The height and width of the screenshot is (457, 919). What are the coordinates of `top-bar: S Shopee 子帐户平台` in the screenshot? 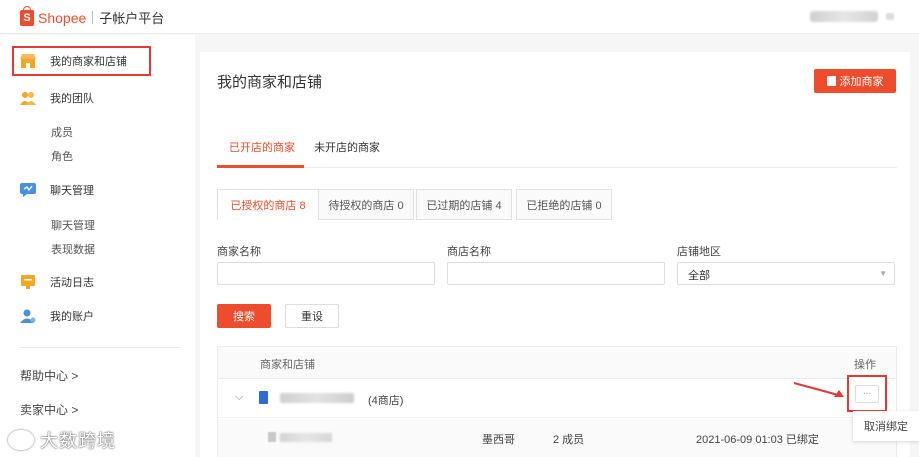 It's located at (459, 17).